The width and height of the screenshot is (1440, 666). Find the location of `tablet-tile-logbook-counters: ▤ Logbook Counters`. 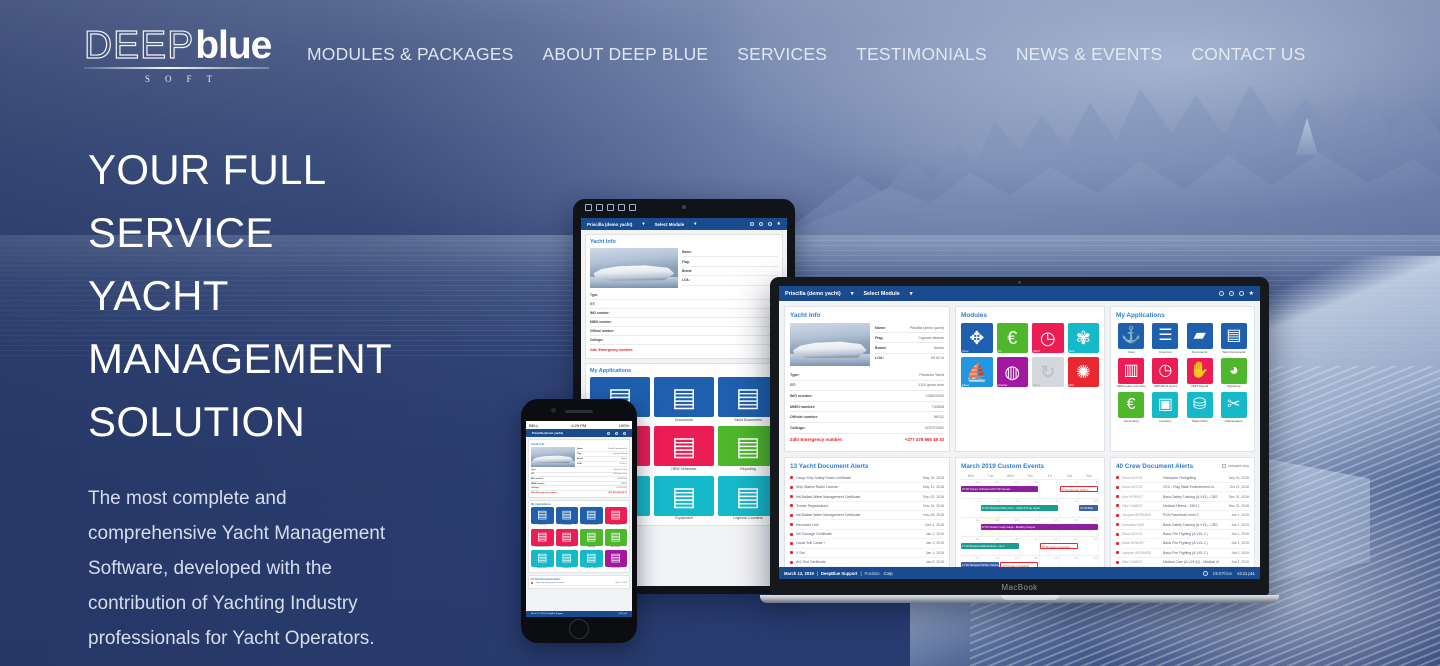

tablet-tile-logbook-counters: ▤ Logbook Counters is located at coordinates (748, 498).